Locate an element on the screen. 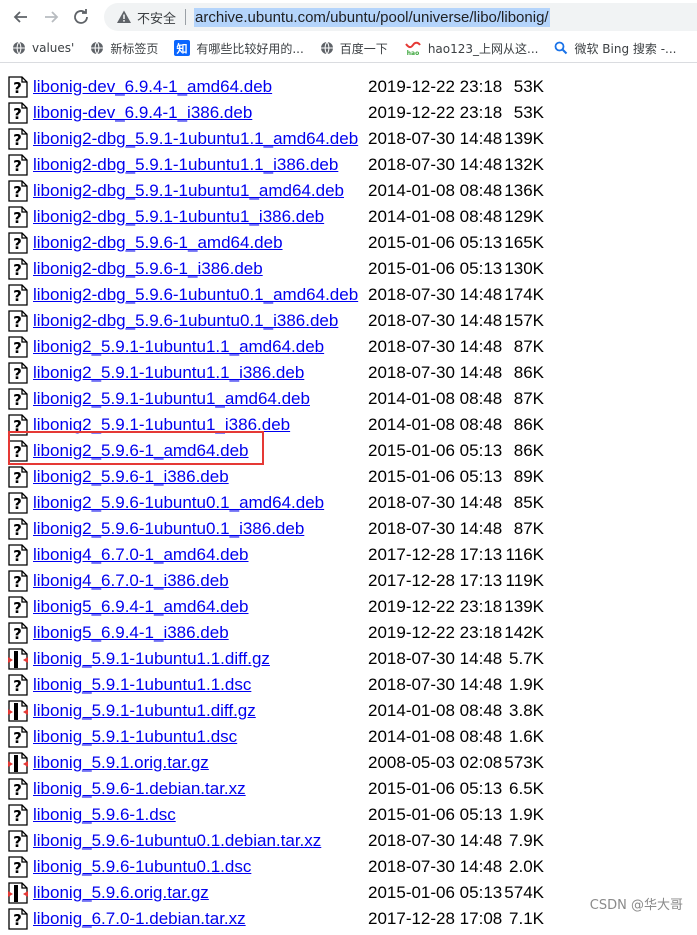 The height and width of the screenshot is (935, 697). file-link: libonig4_6.7.0-1_i386.deb is located at coordinates (131, 581).